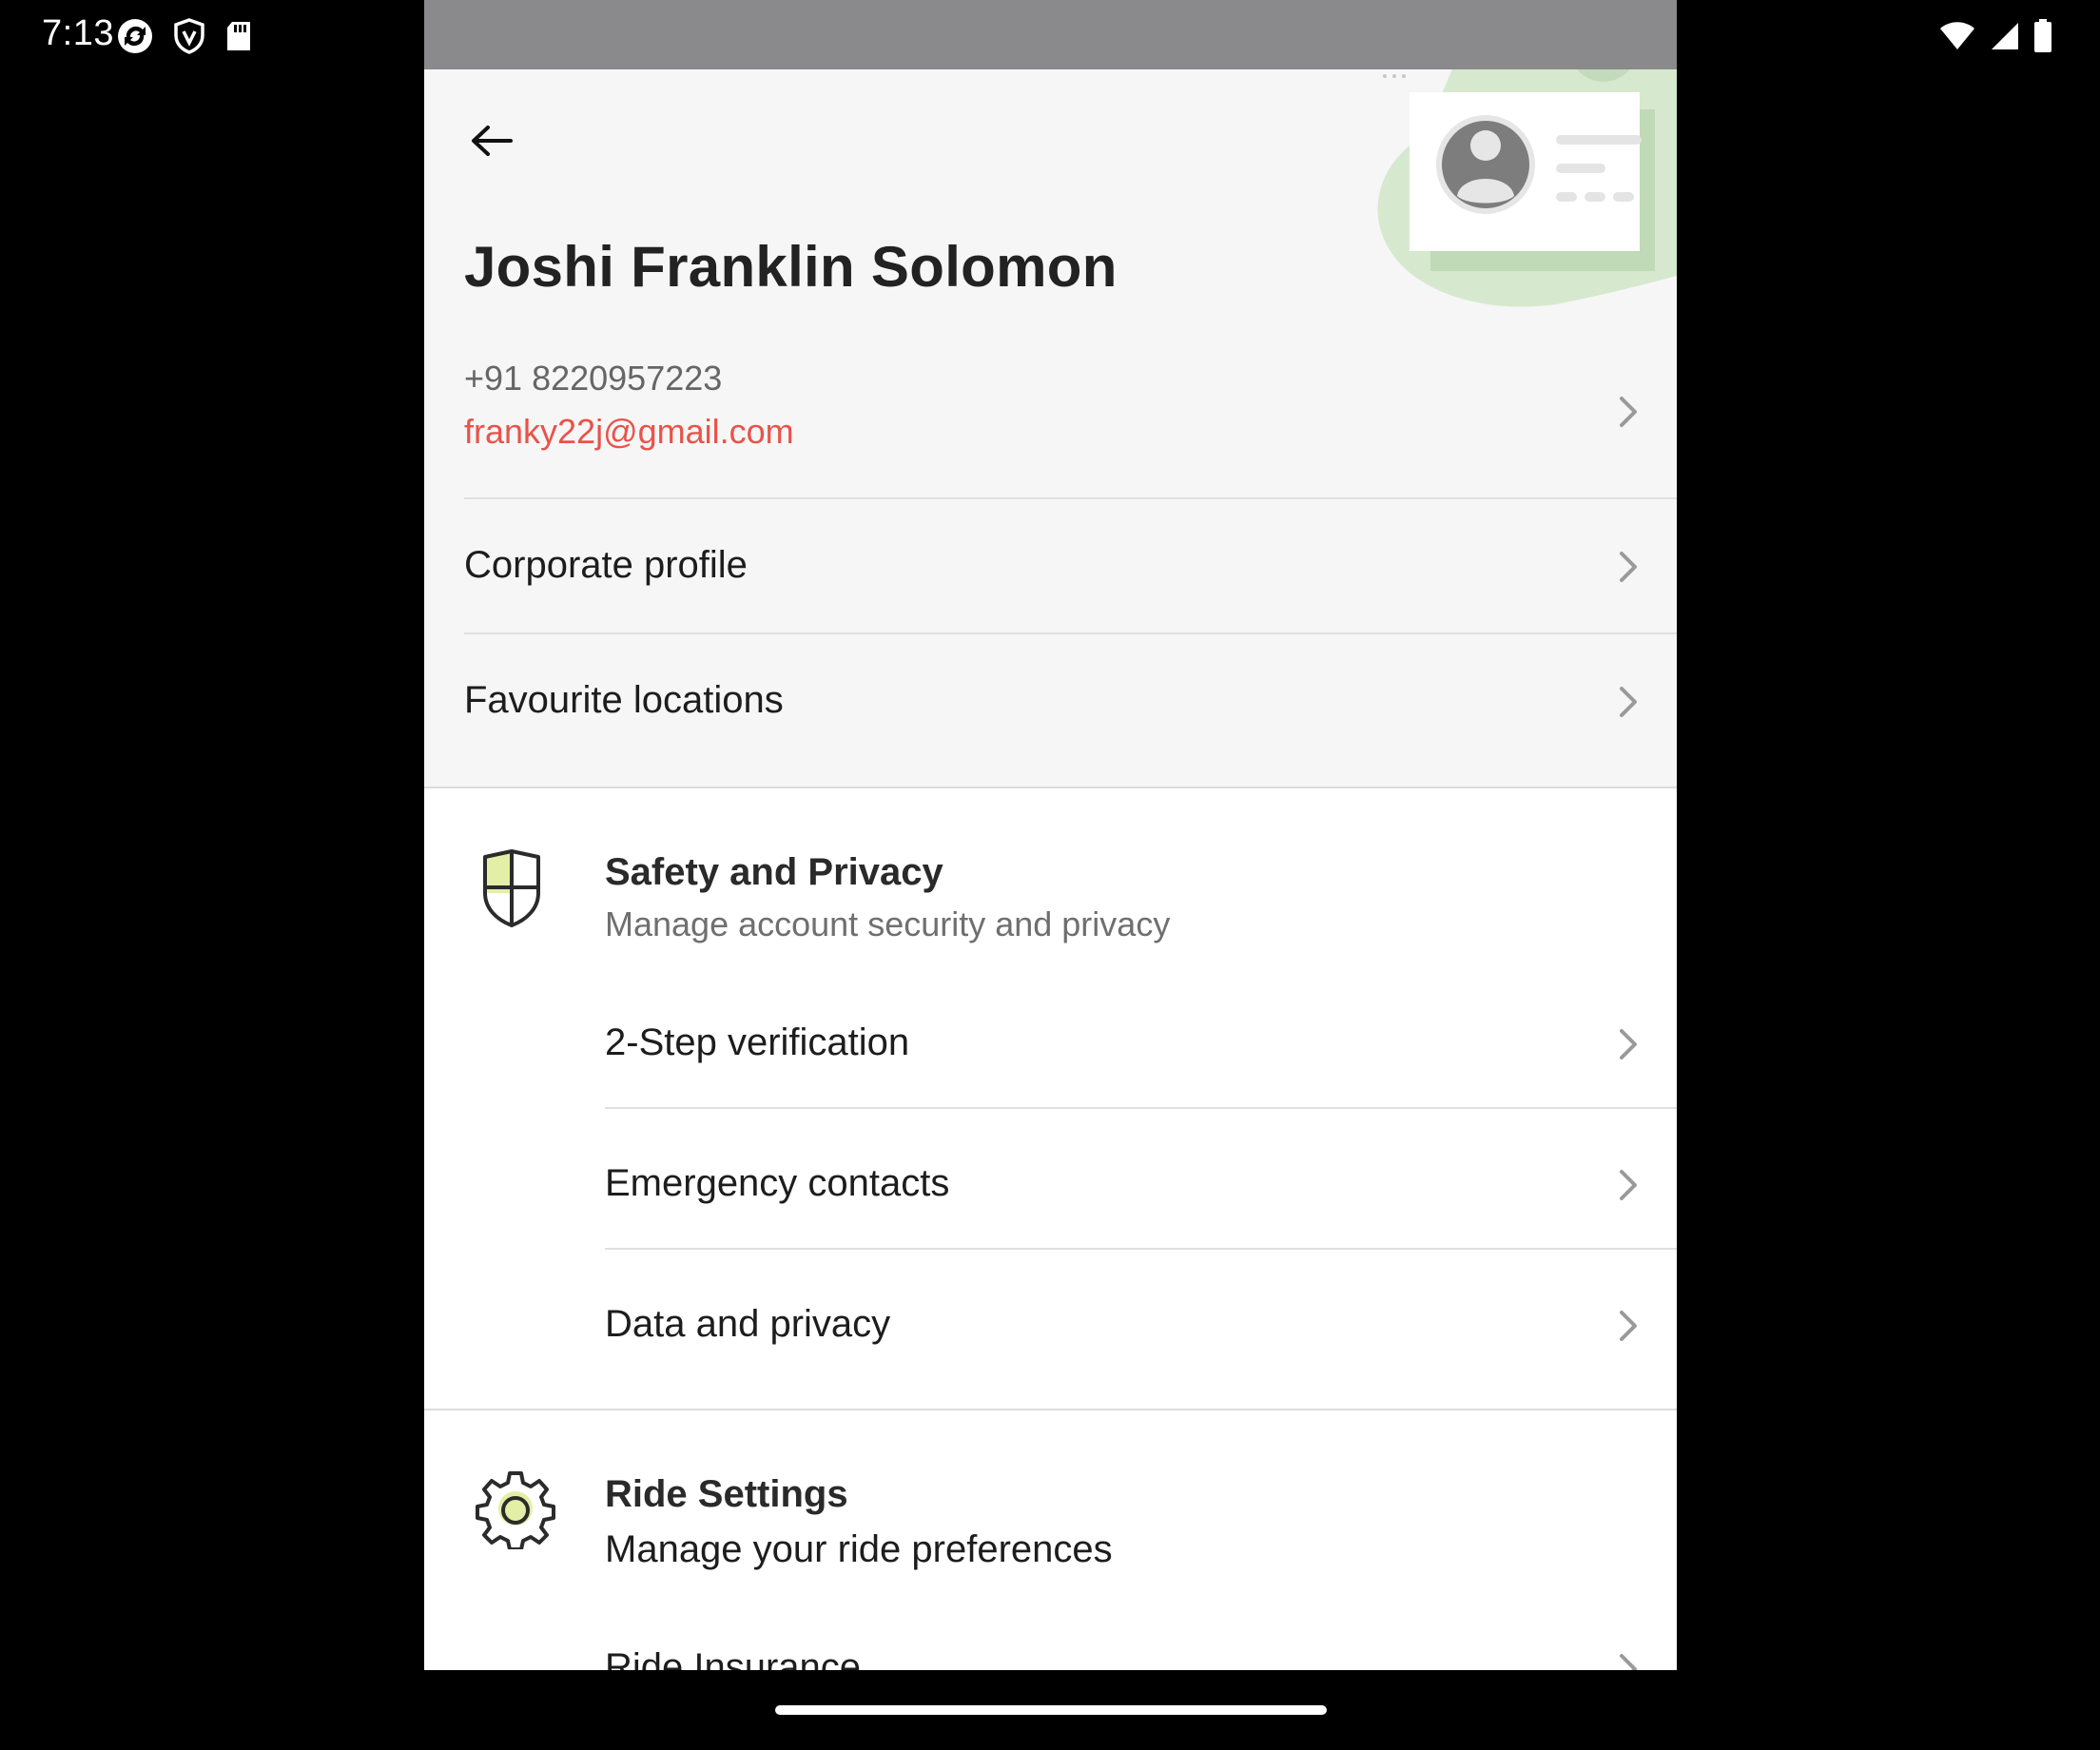  What do you see at coordinates (1050, 1327) in the screenshot?
I see `menu-item-data-and-privacy: Data and privacy` at bounding box center [1050, 1327].